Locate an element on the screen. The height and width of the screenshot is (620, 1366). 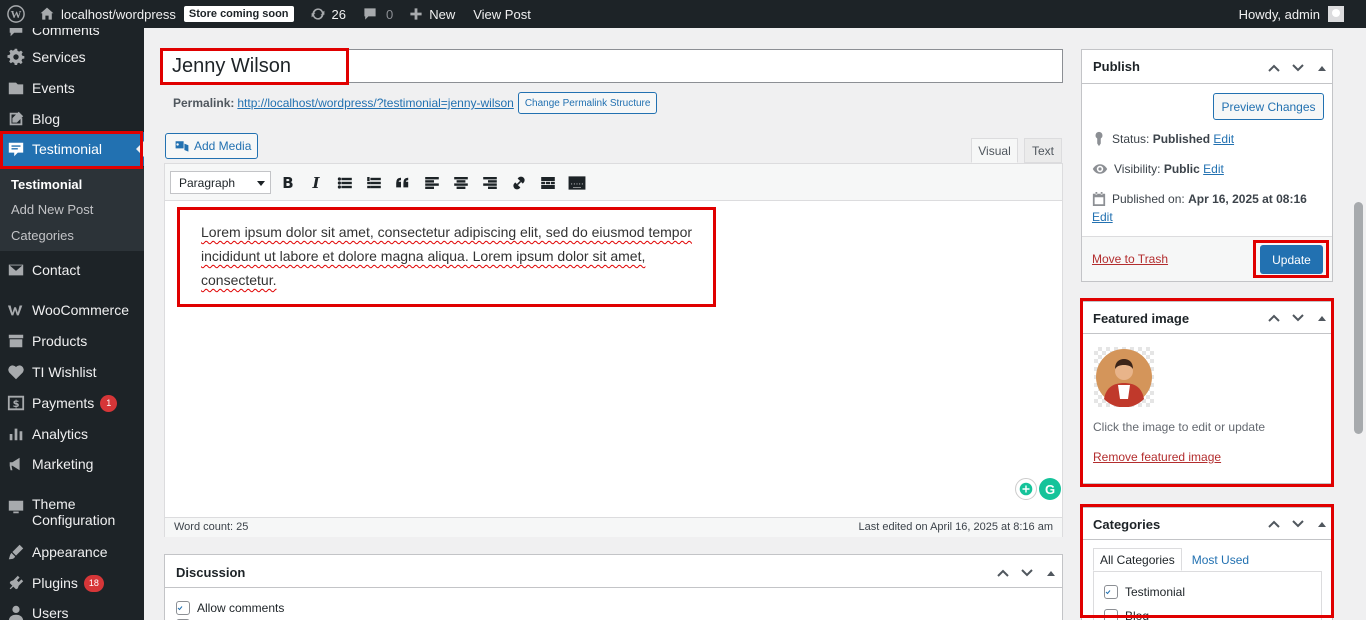
grammarly-icon: G is located at coordinates (1050, 489).